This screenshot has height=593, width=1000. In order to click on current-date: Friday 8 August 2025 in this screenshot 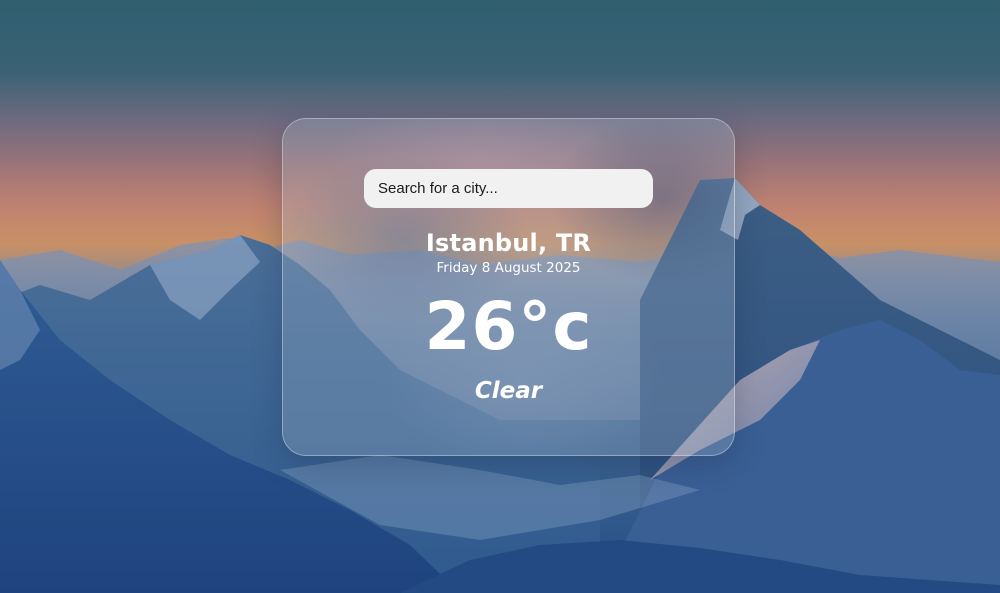, I will do `click(508, 268)`.